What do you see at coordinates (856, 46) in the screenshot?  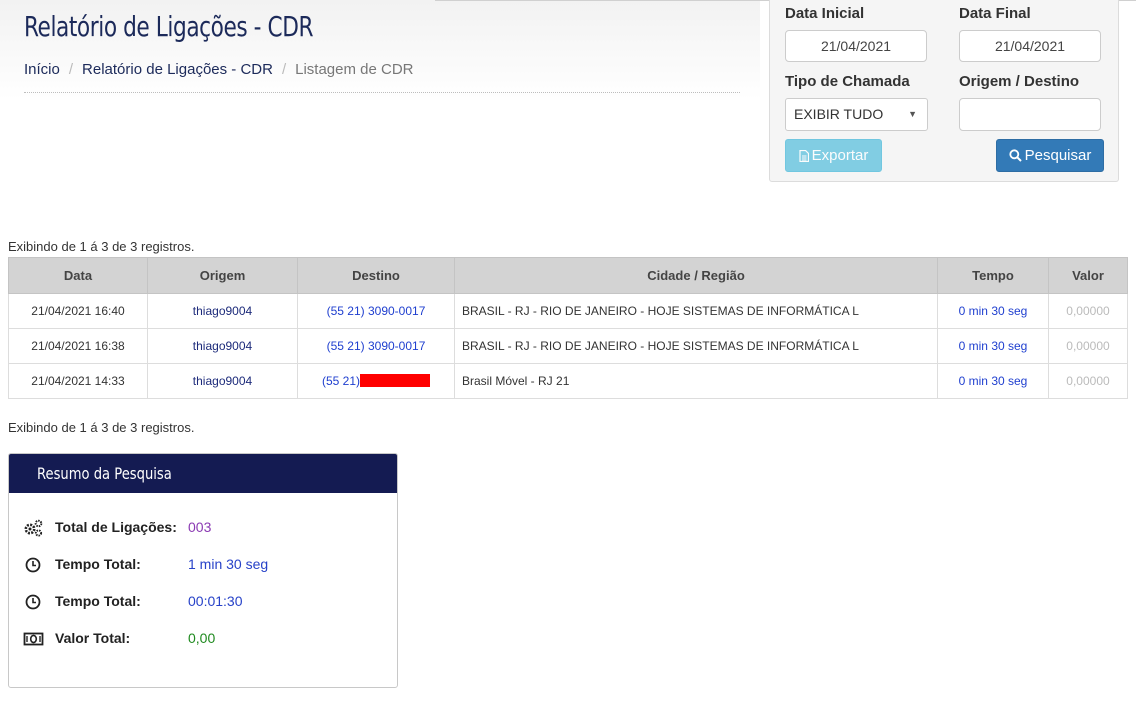 I see `data-inicial-input: 21/04/2021` at bounding box center [856, 46].